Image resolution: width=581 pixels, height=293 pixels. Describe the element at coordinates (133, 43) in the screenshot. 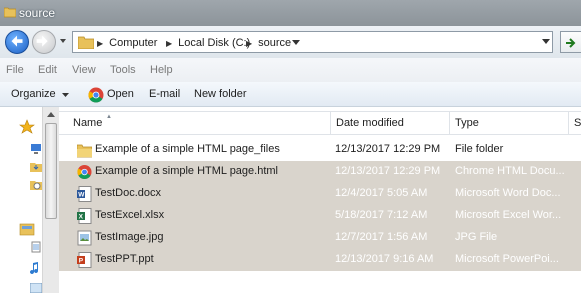

I see `breadcrumb-label: Computer` at that location.